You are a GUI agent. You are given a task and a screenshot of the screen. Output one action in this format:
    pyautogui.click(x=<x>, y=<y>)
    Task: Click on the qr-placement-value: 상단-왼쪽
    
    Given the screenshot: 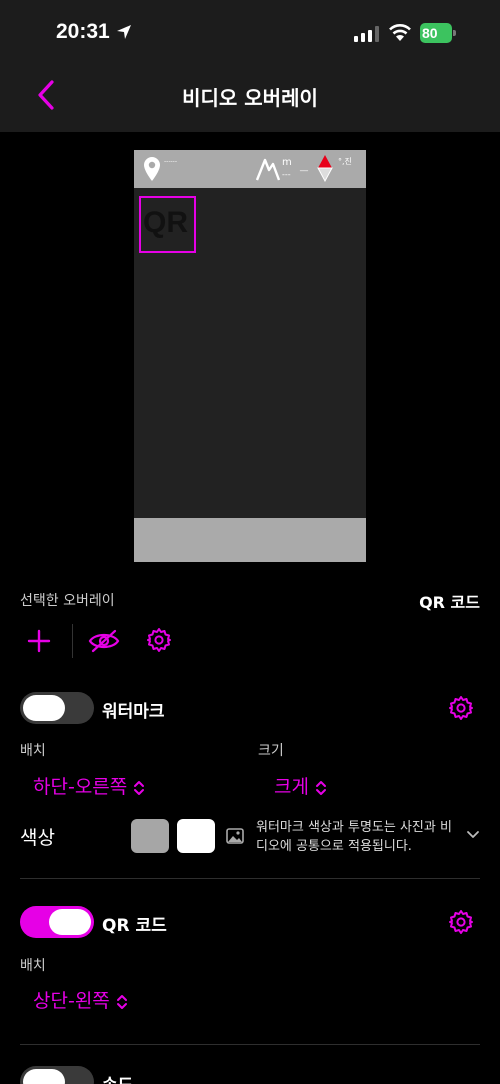 What is the action you would take?
    pyautogui.click(x=71, y=1001)
    